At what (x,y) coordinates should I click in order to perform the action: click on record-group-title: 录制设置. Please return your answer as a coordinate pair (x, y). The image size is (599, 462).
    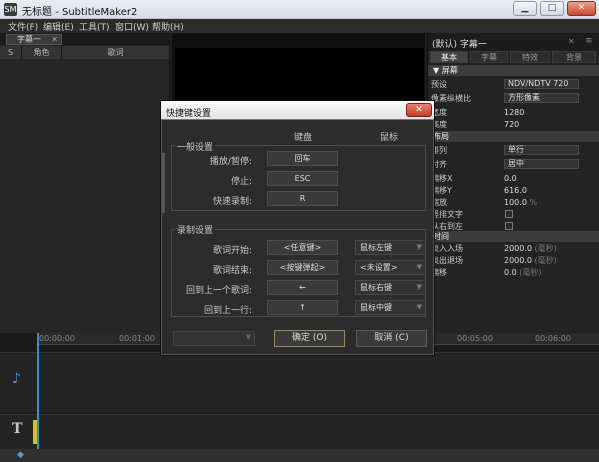
    Looking at the image, I should click on (195, 229).